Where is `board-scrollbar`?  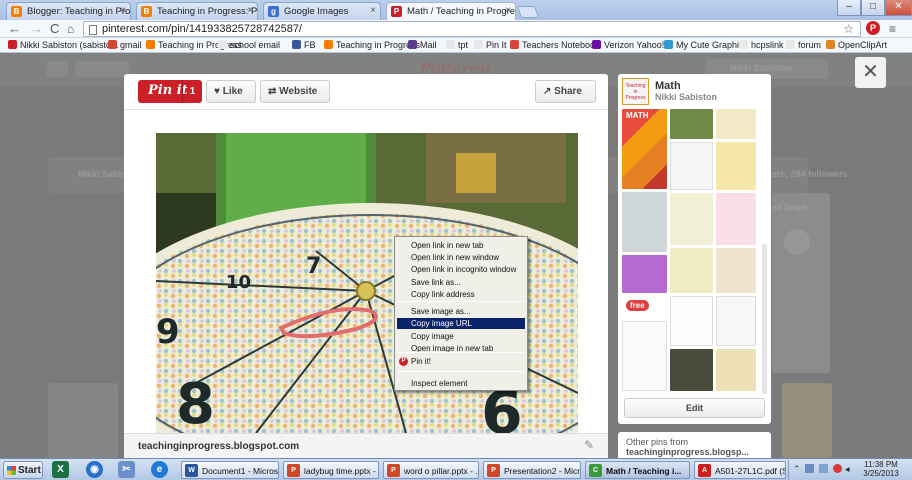
board-scrollbar is located at coordinates (764, 319).